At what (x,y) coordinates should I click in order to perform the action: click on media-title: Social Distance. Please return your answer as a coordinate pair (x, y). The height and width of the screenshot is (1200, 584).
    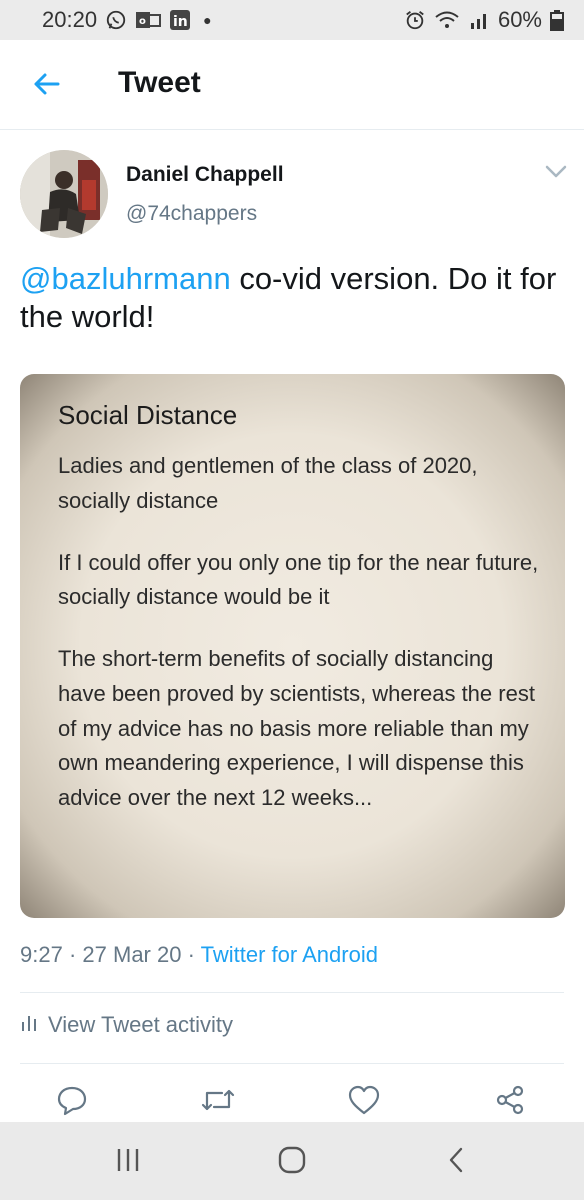
    Looking at the image, I should click on (148, 415).